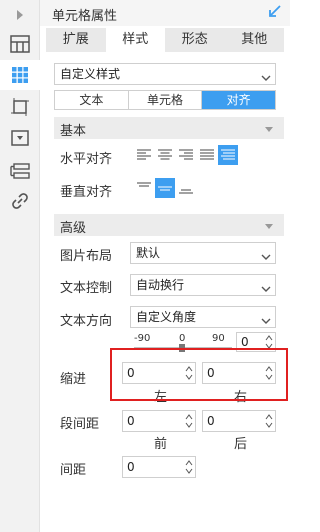 Image resolution: width=320 pixels, height=532 pixels. What do you see at coordinates (20, 201) in the screenshot?
I see `link-icon` at bounding box center [20, 201].